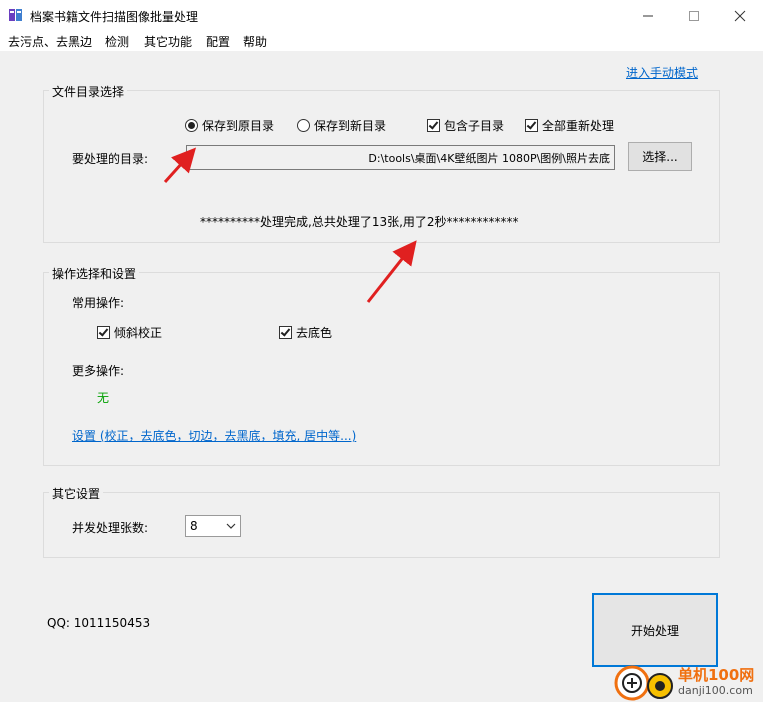  Describe the element at coordinates (716, 675) in the screenshot. I see `watermark-cn: 单机100网` at that location.